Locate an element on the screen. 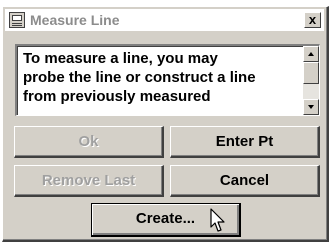 This screenshot has height=244, width=331. calculator-keys is located at coordinates (17, 24).